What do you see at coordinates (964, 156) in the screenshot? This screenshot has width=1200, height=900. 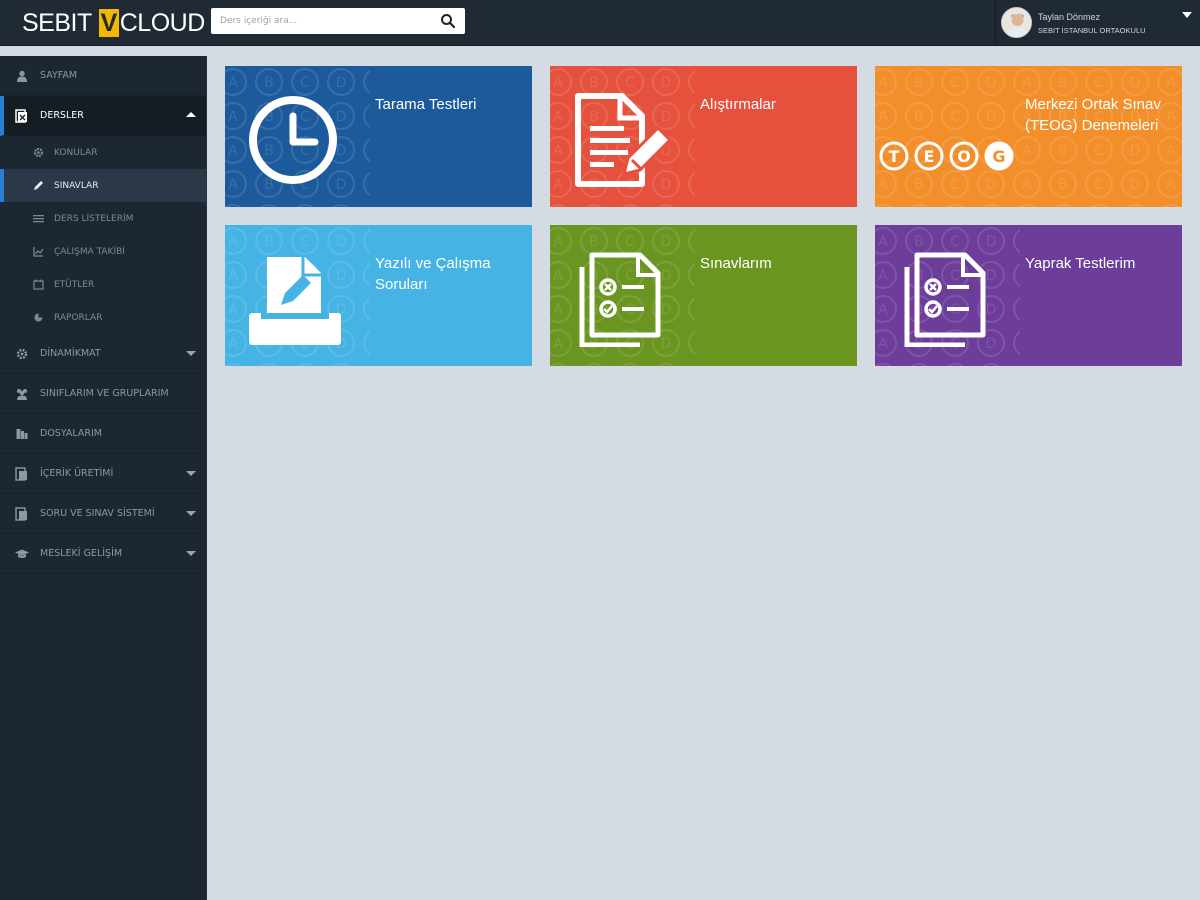 I see `svg-text: O` at bounding box center [964, 156].